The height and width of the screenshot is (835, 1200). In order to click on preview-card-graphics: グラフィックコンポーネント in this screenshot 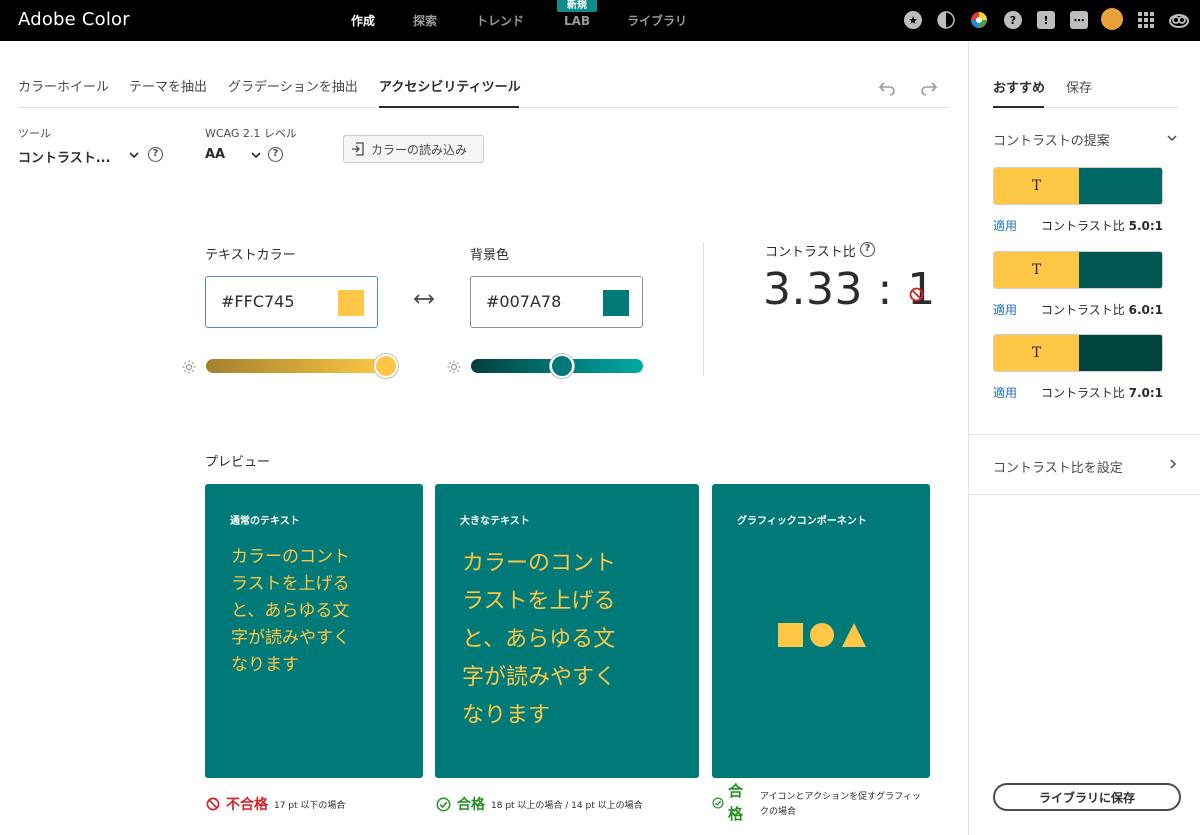, I will do `click(821, 631)`.